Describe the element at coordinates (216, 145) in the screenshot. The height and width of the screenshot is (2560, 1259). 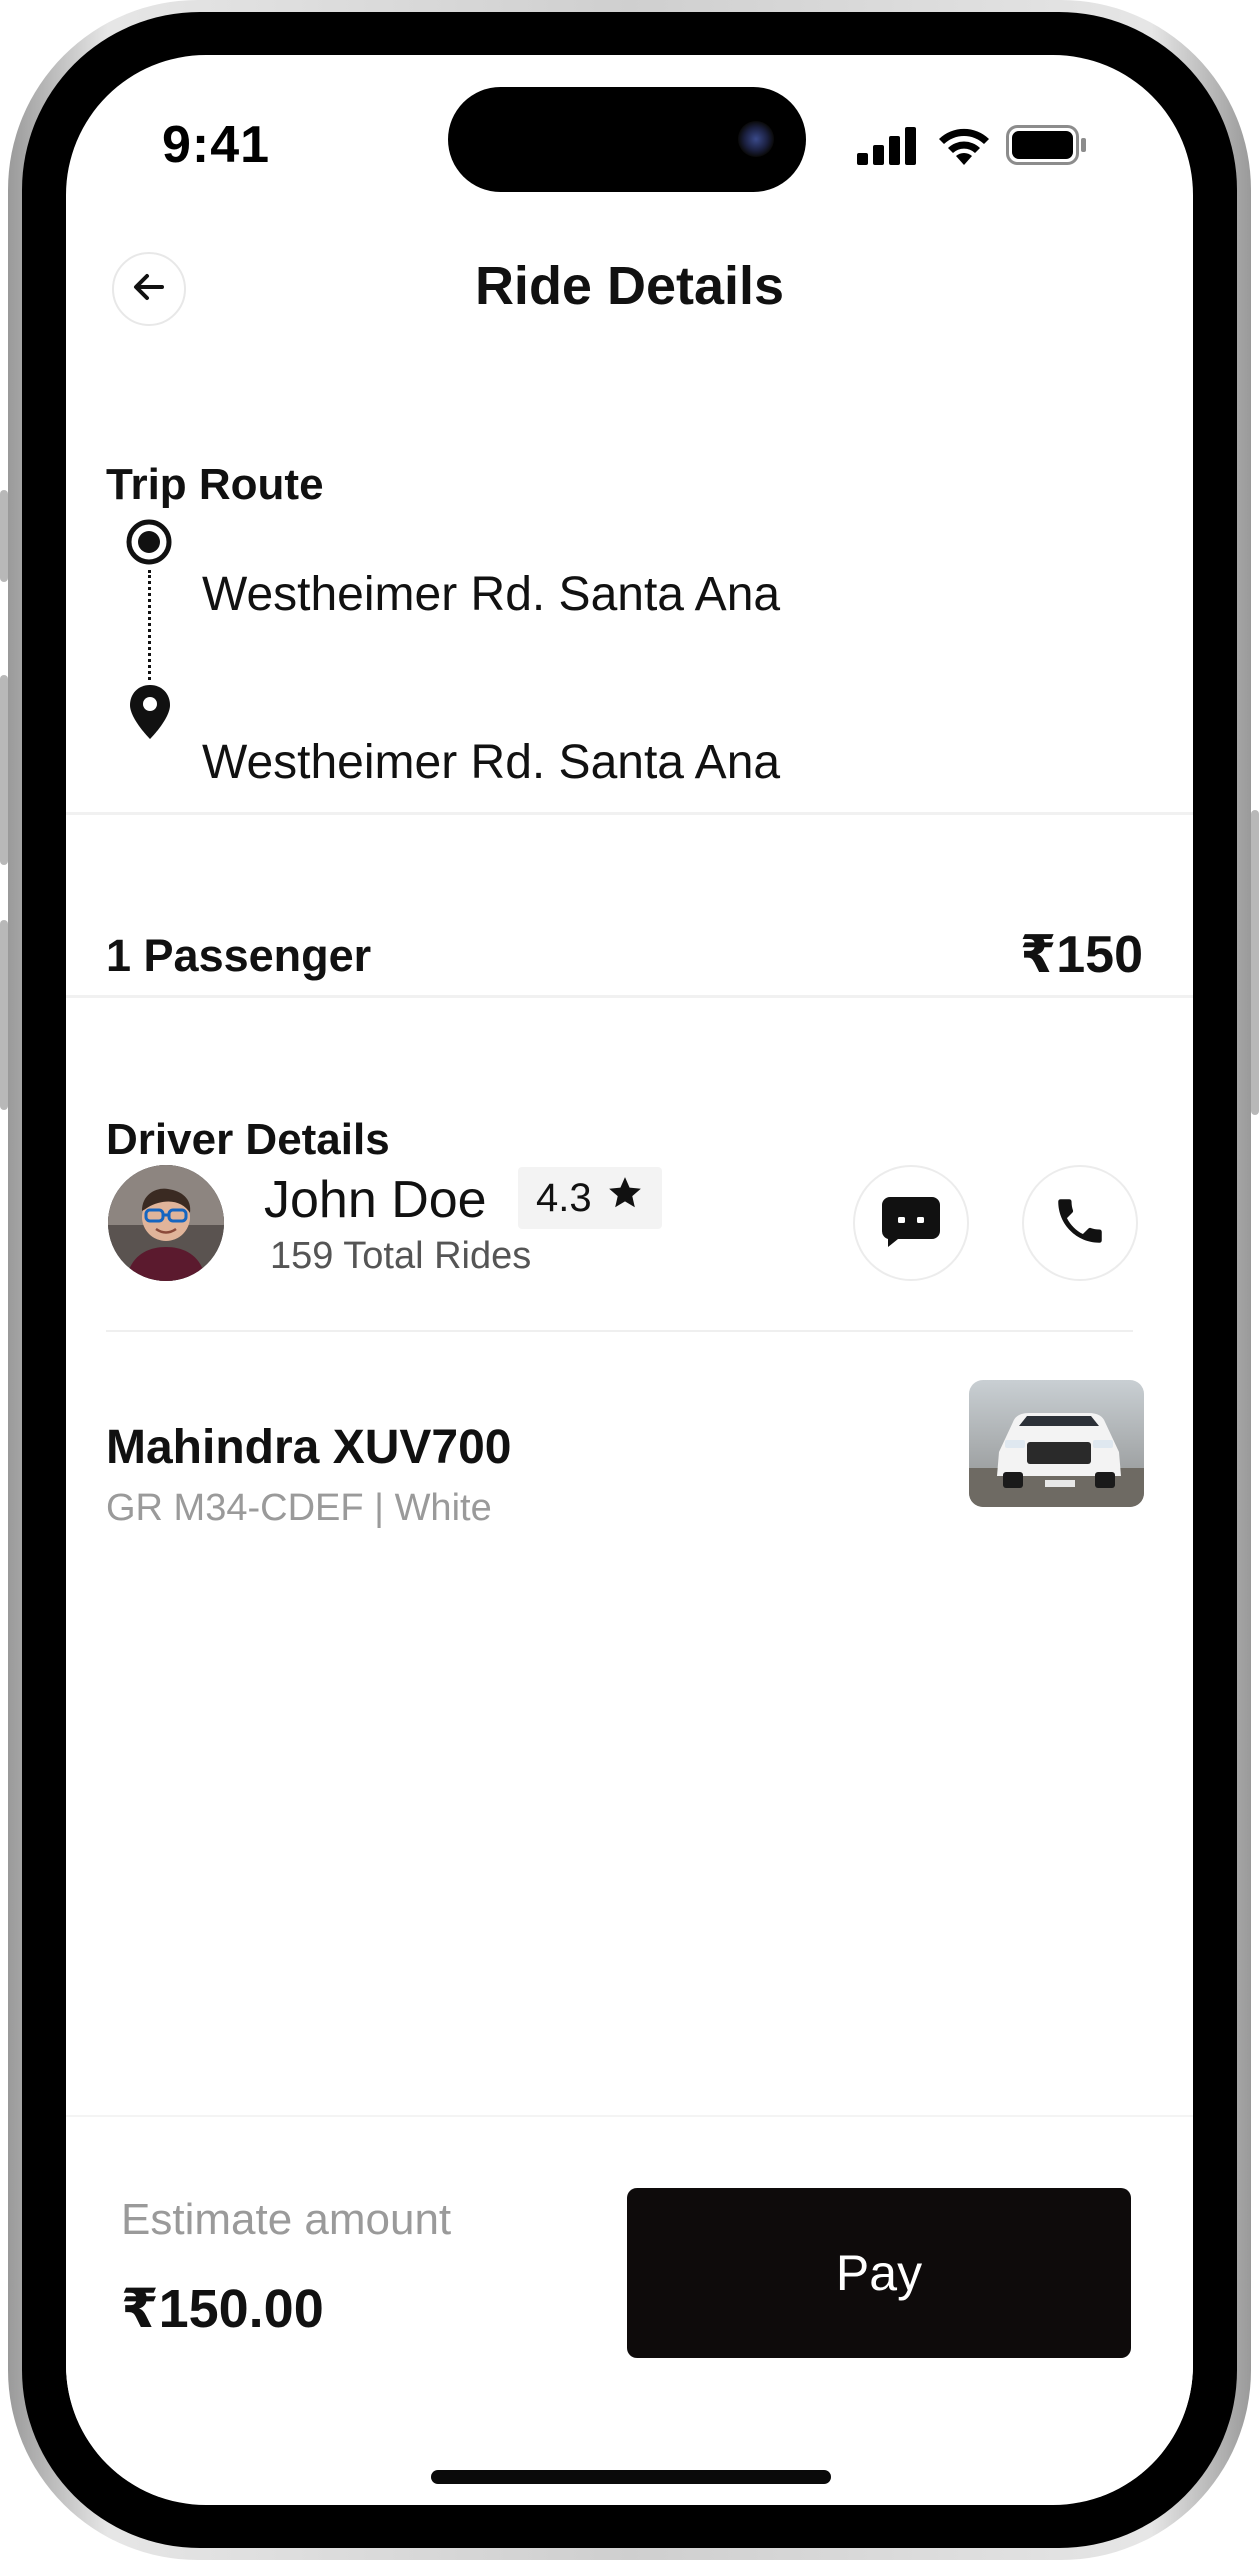
I see `status-time: 9:41` at that location.